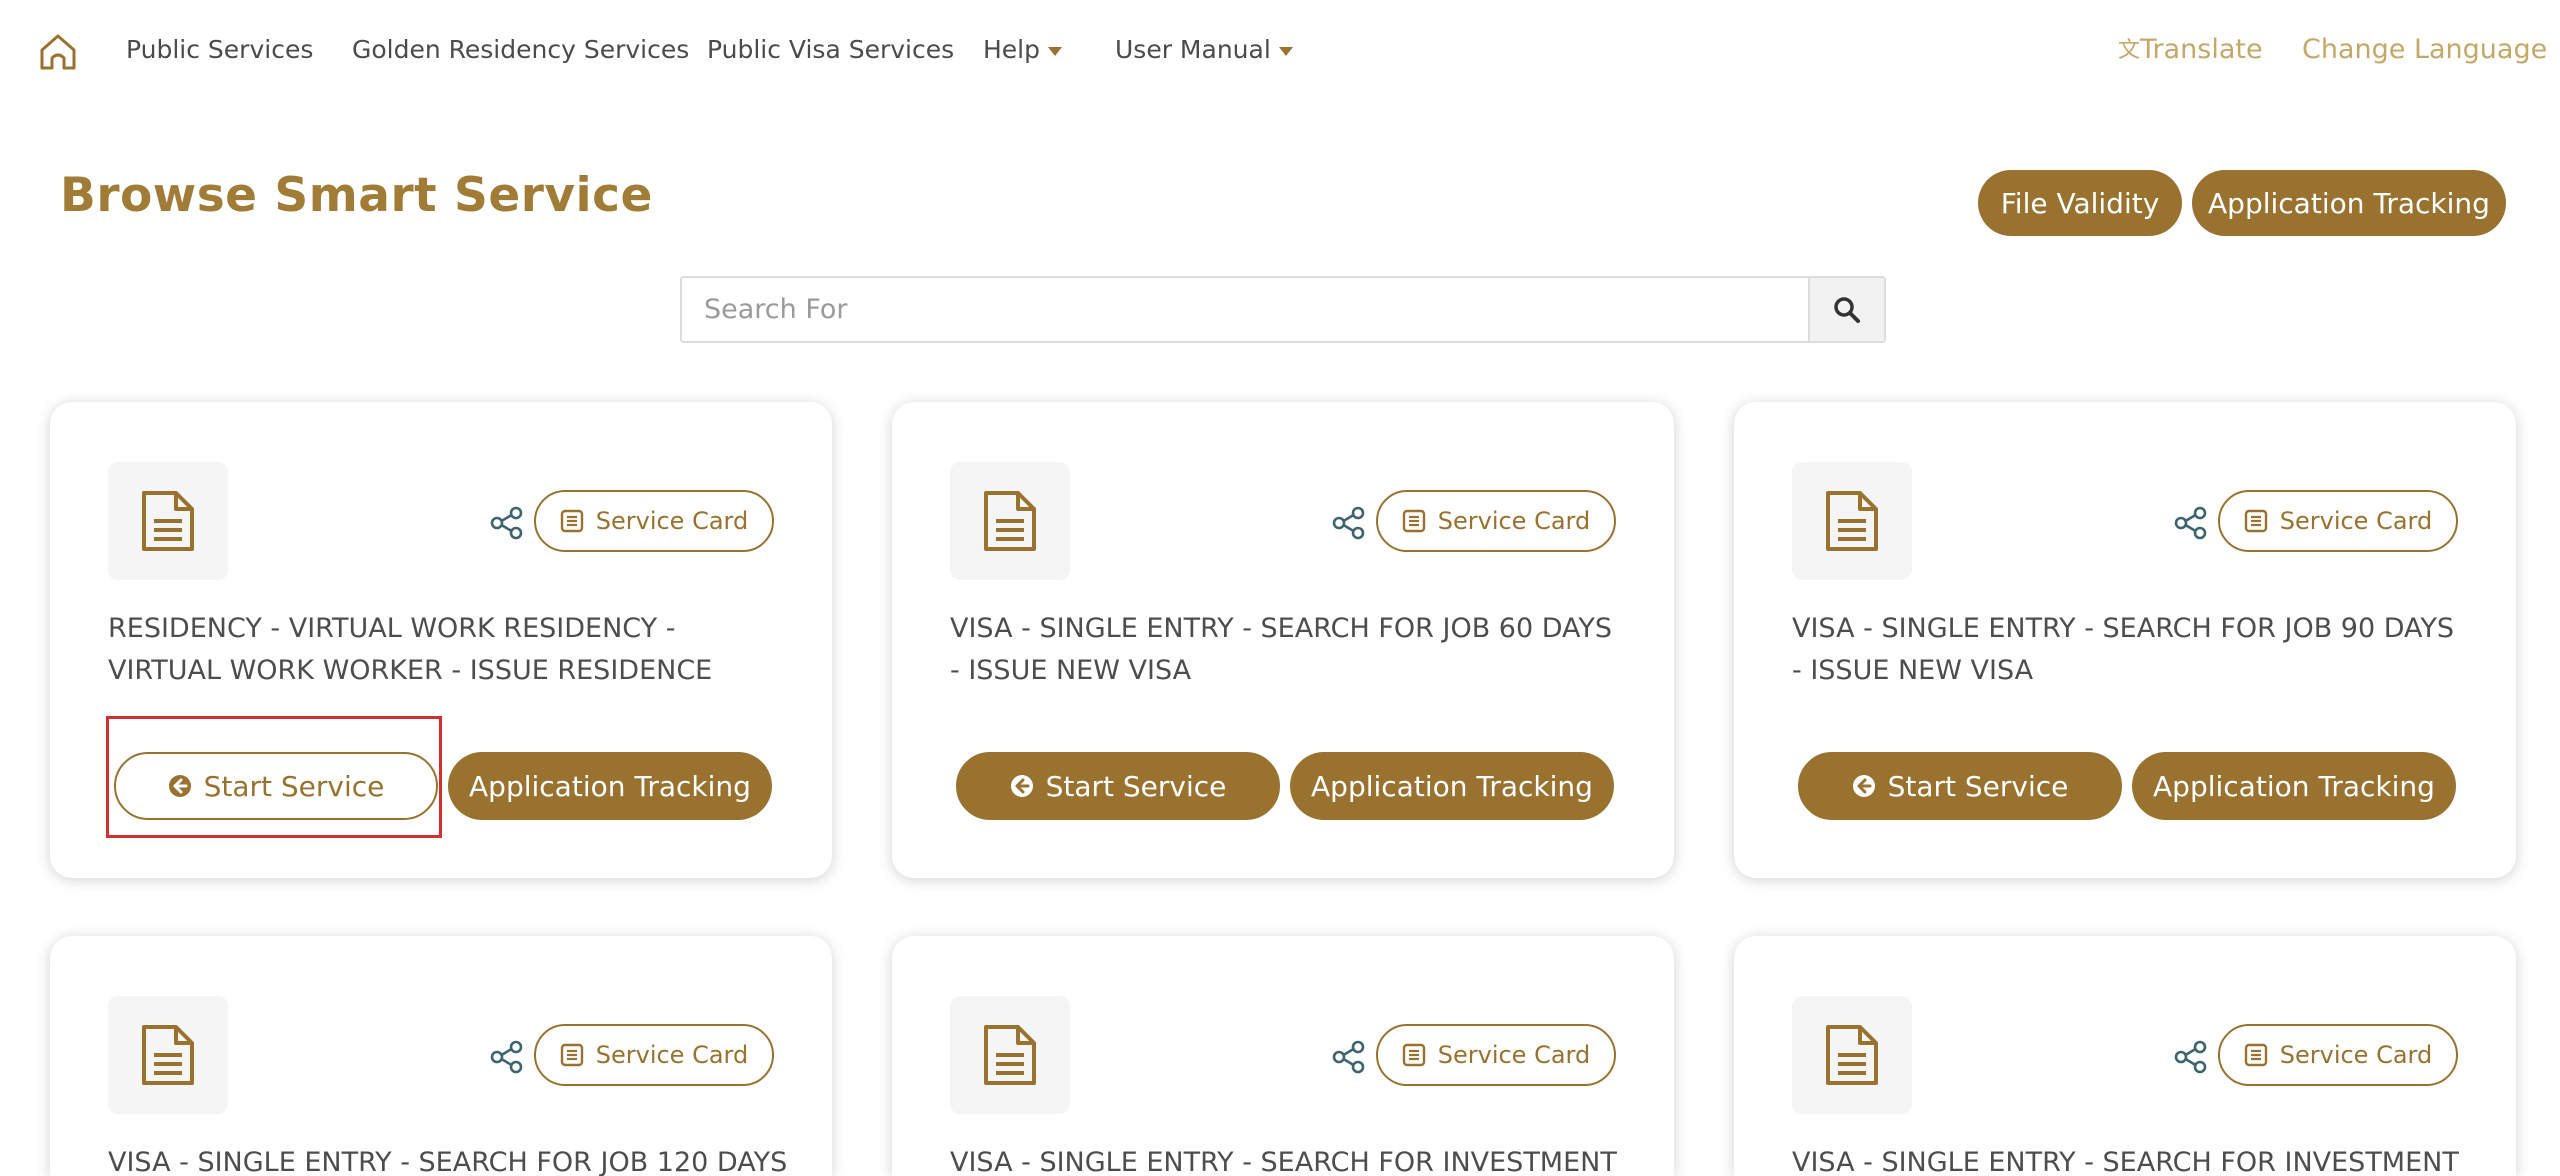 The width and height of the screenshot is (2560, 1176). I want to click on nav-user-manual-label: User Manual, so click(1193, 49).